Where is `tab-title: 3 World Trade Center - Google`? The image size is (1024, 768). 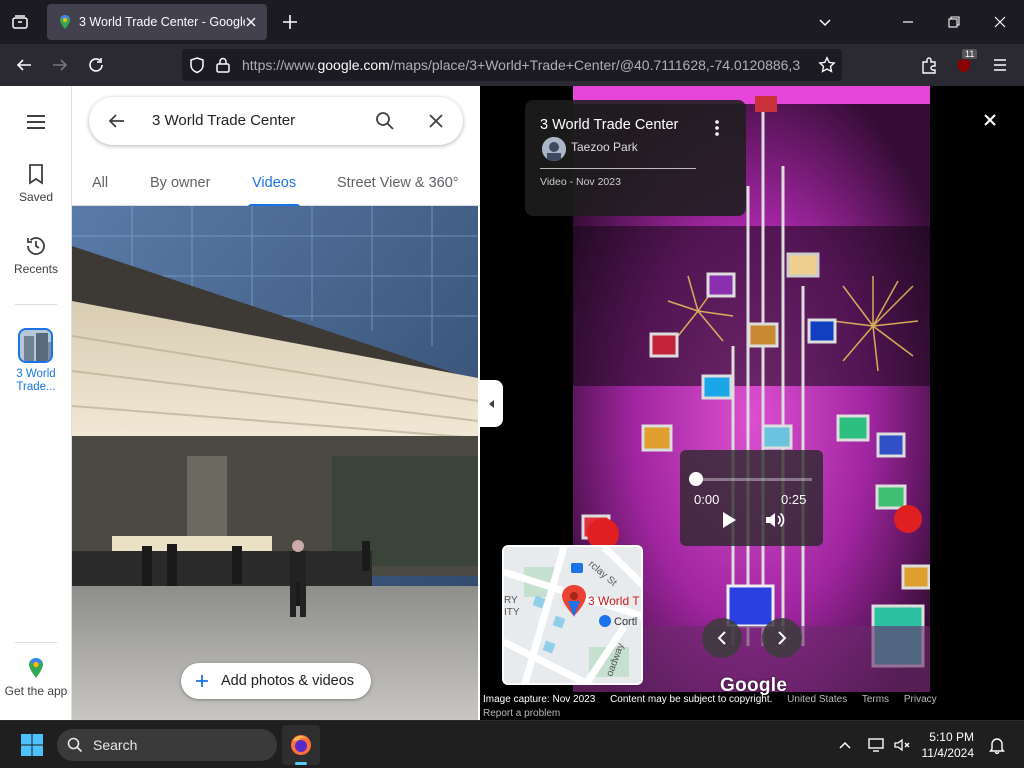
tab-title: 3 World Trade Center - Google is located at coordinates (162, 22).